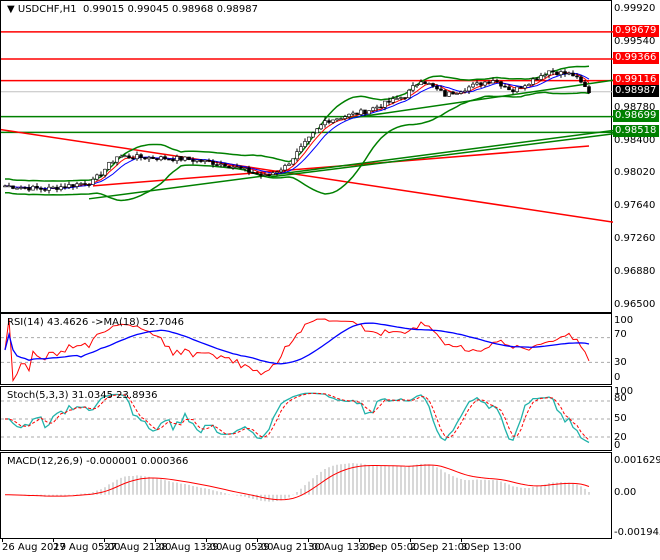  Describe the element at coordinates (636, 57) in the screenshot. I see `price-level-tag: 0.99366` at that location.